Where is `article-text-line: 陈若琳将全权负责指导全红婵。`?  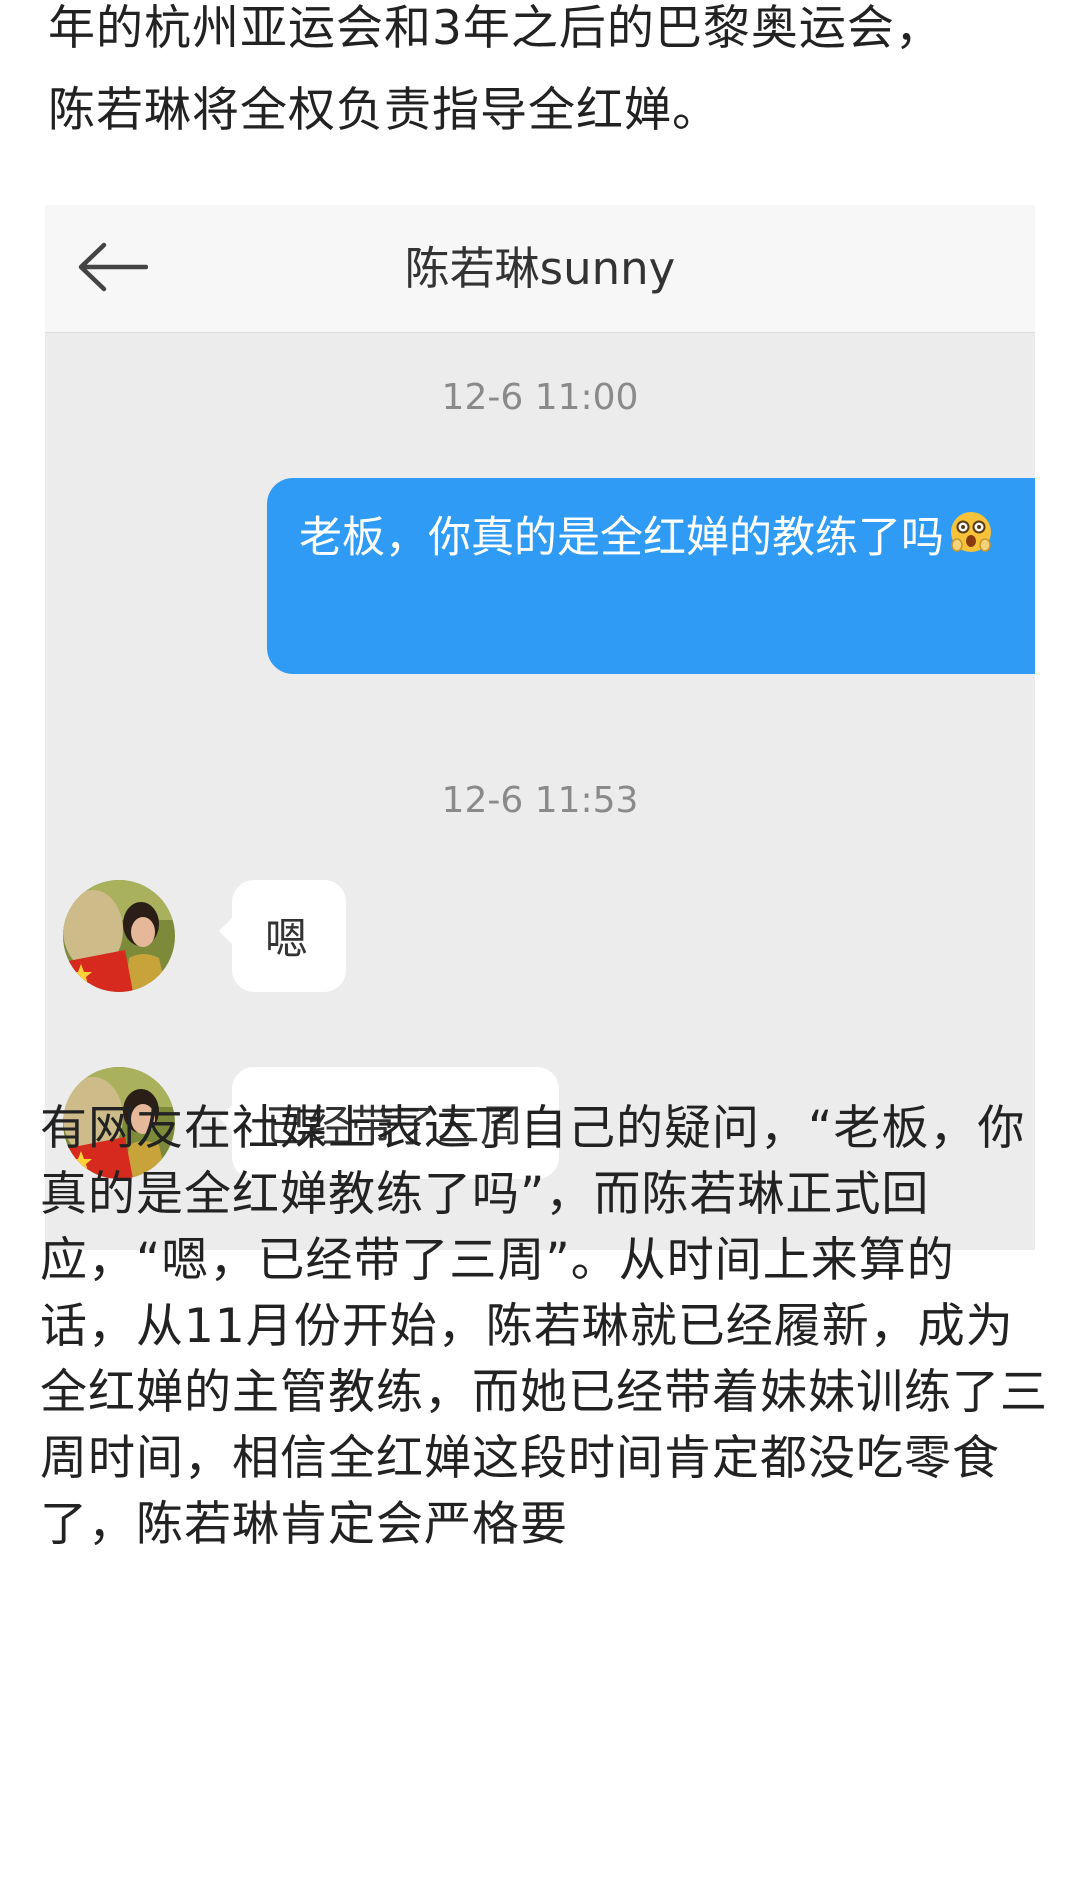 article-text-line: 陈若琳将全权负责指导全红婵。 is located at coordinates (384, 110).